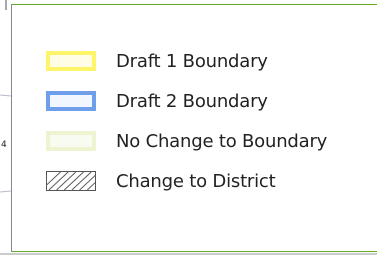 The height and width of the screenshot is (260, 377). Describe the element at coordinates (222, 141) in the screenshot. I see `legend-label: No Change to Boundary` at that location.